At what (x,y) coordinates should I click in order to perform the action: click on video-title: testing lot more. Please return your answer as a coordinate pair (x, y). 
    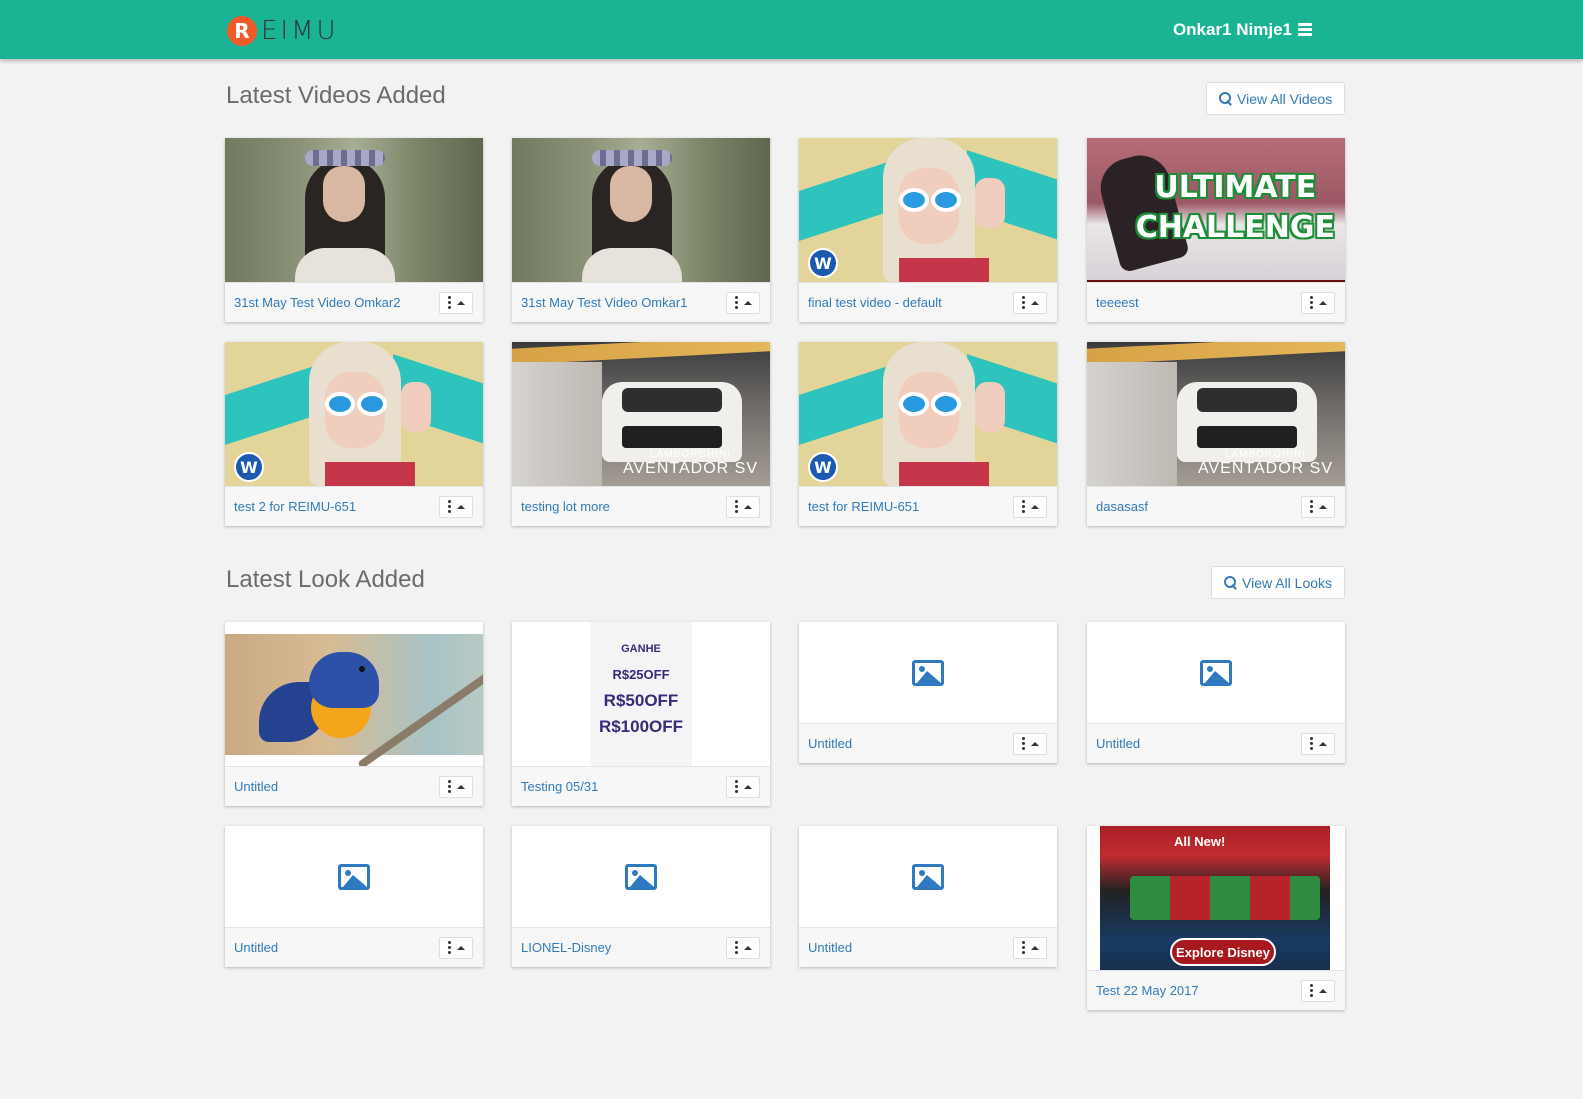
    Looking at the image, I should click on (565, 506).